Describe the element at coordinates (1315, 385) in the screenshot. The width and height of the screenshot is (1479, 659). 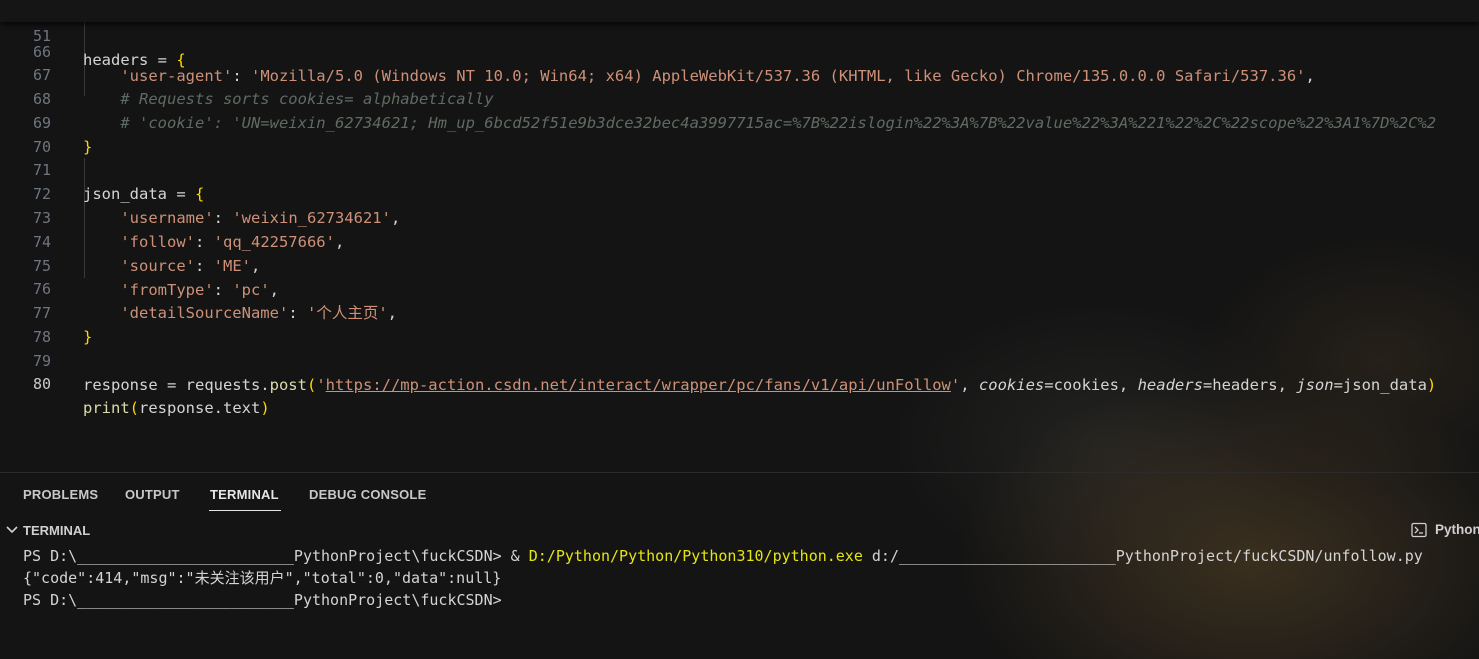
I see `kwarg-name: json` at that location.